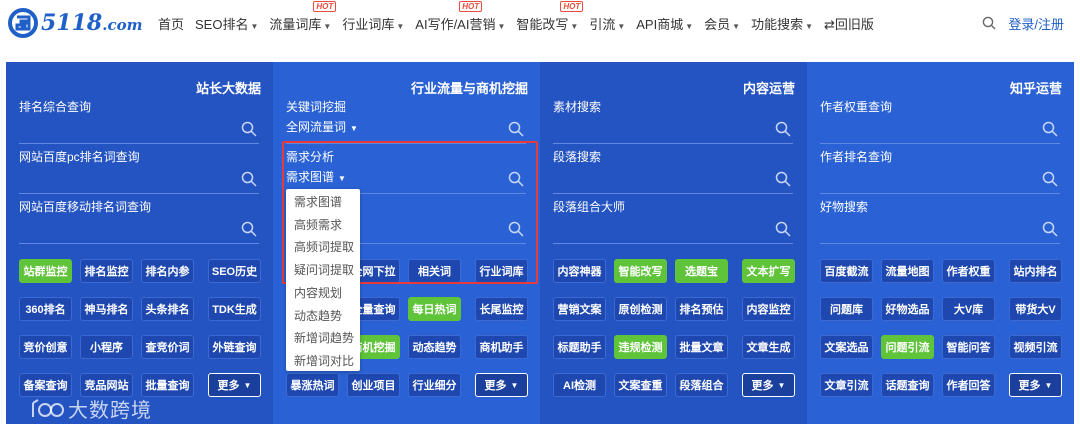 Image resolution: width=1080 pixels, height=427 pixels. I want to click on tool-button: 文章引流, so click(846, 385).